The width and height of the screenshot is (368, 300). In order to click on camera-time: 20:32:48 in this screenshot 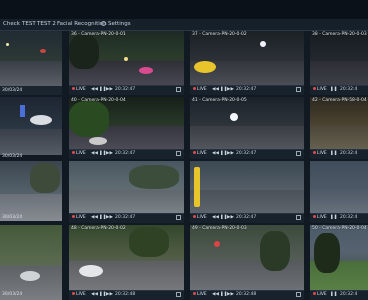, I will do `click(125, 294)`.